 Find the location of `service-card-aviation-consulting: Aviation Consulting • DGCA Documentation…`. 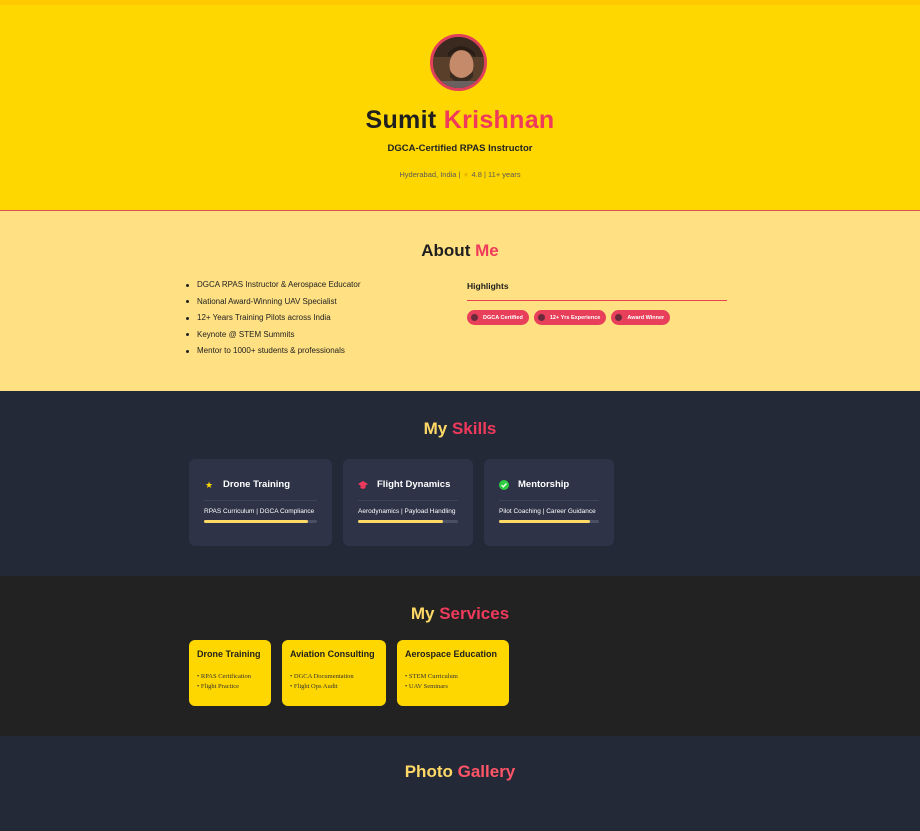

service-card-aviation-consulting: Aviation Consulting • DGCA Documentation… is located at coordinates (334, 673).